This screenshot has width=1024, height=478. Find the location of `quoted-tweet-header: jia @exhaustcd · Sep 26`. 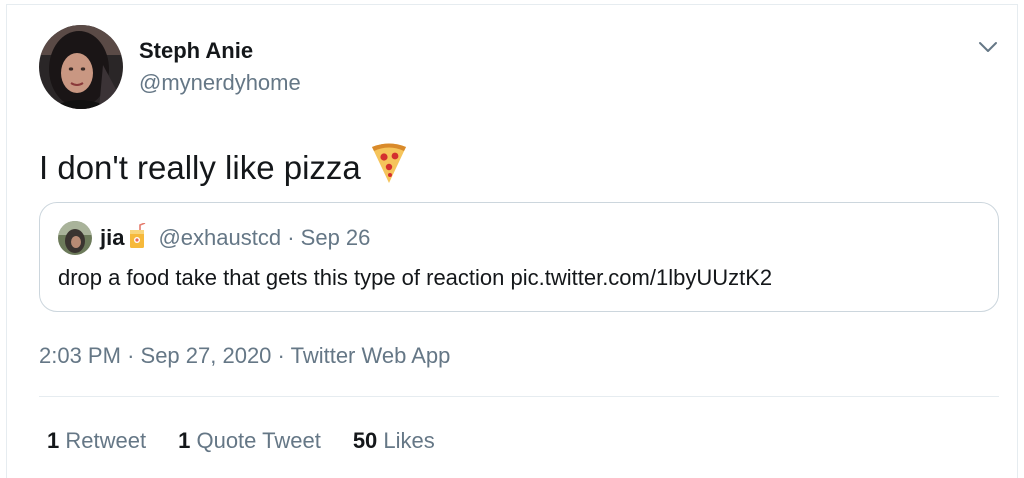

quoted-tweet-header: jia @exhaustcd · Sep 26 is located at coordinates (235, 237).